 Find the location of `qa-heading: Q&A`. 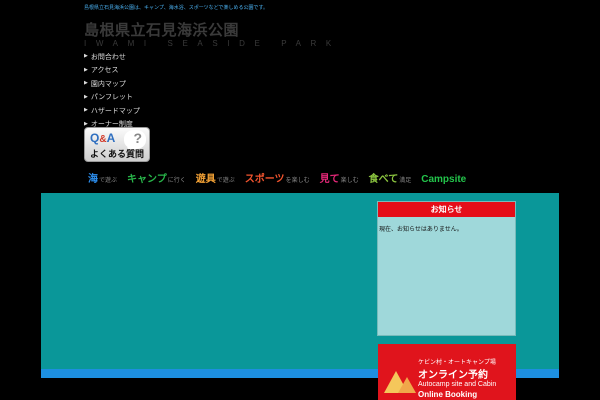

qa-heading: Q&A is located at coordinates (102, 138).